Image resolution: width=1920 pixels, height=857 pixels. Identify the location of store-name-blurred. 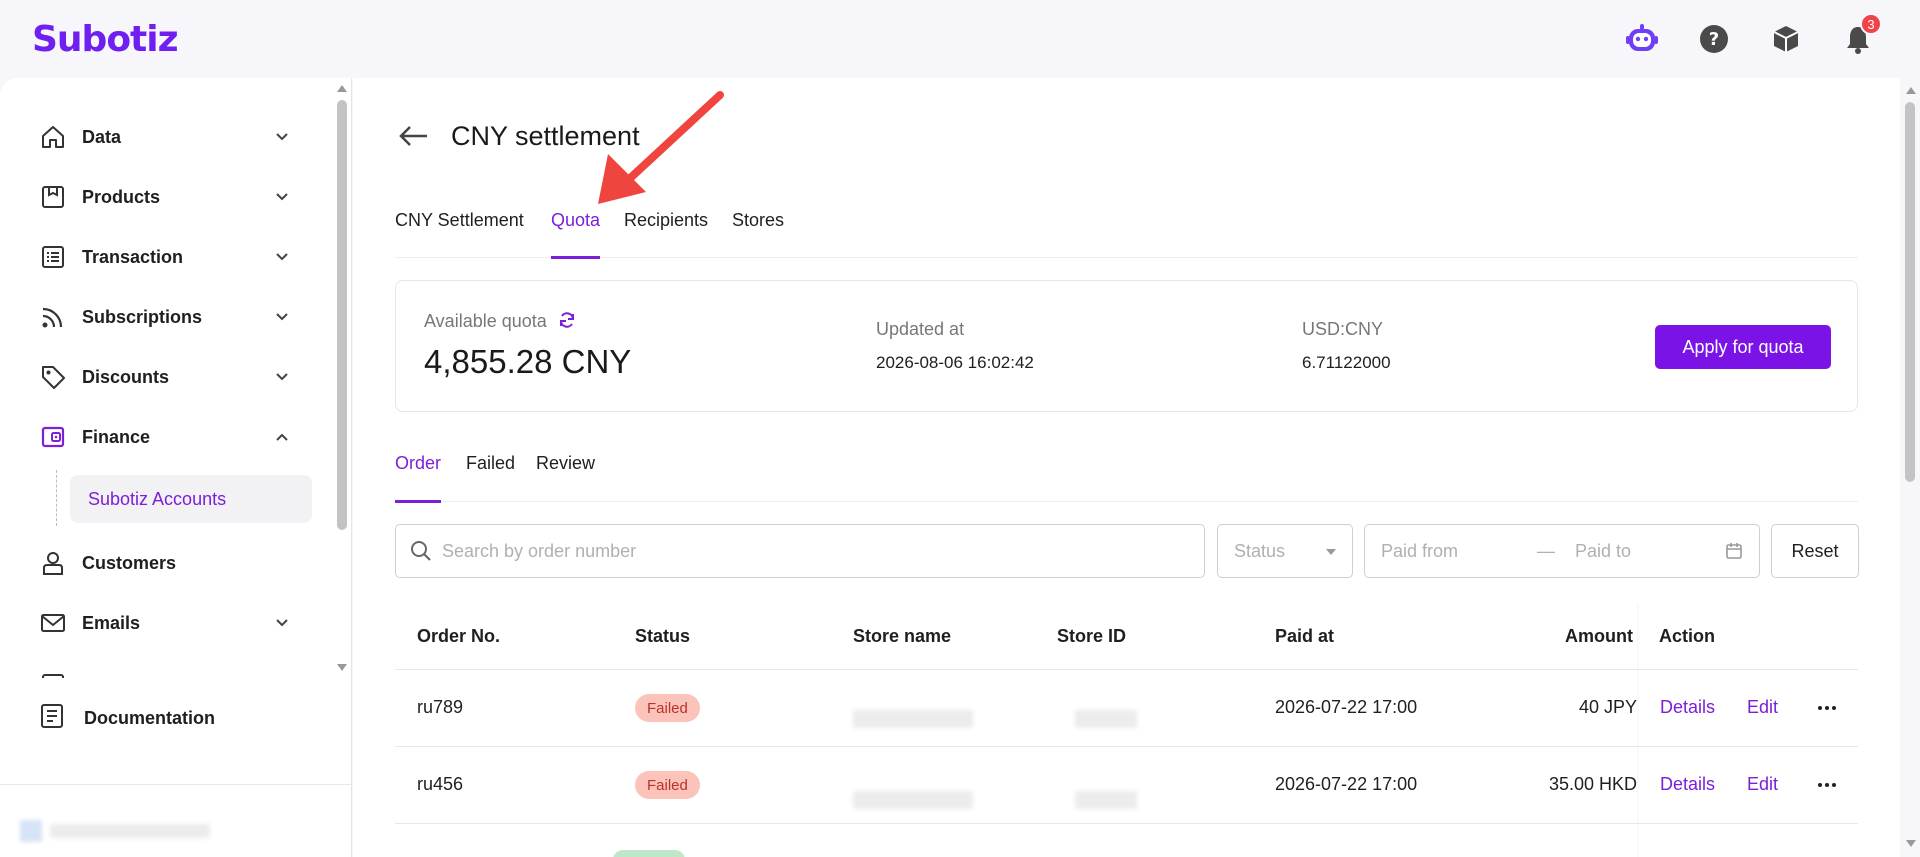
(913, 800).